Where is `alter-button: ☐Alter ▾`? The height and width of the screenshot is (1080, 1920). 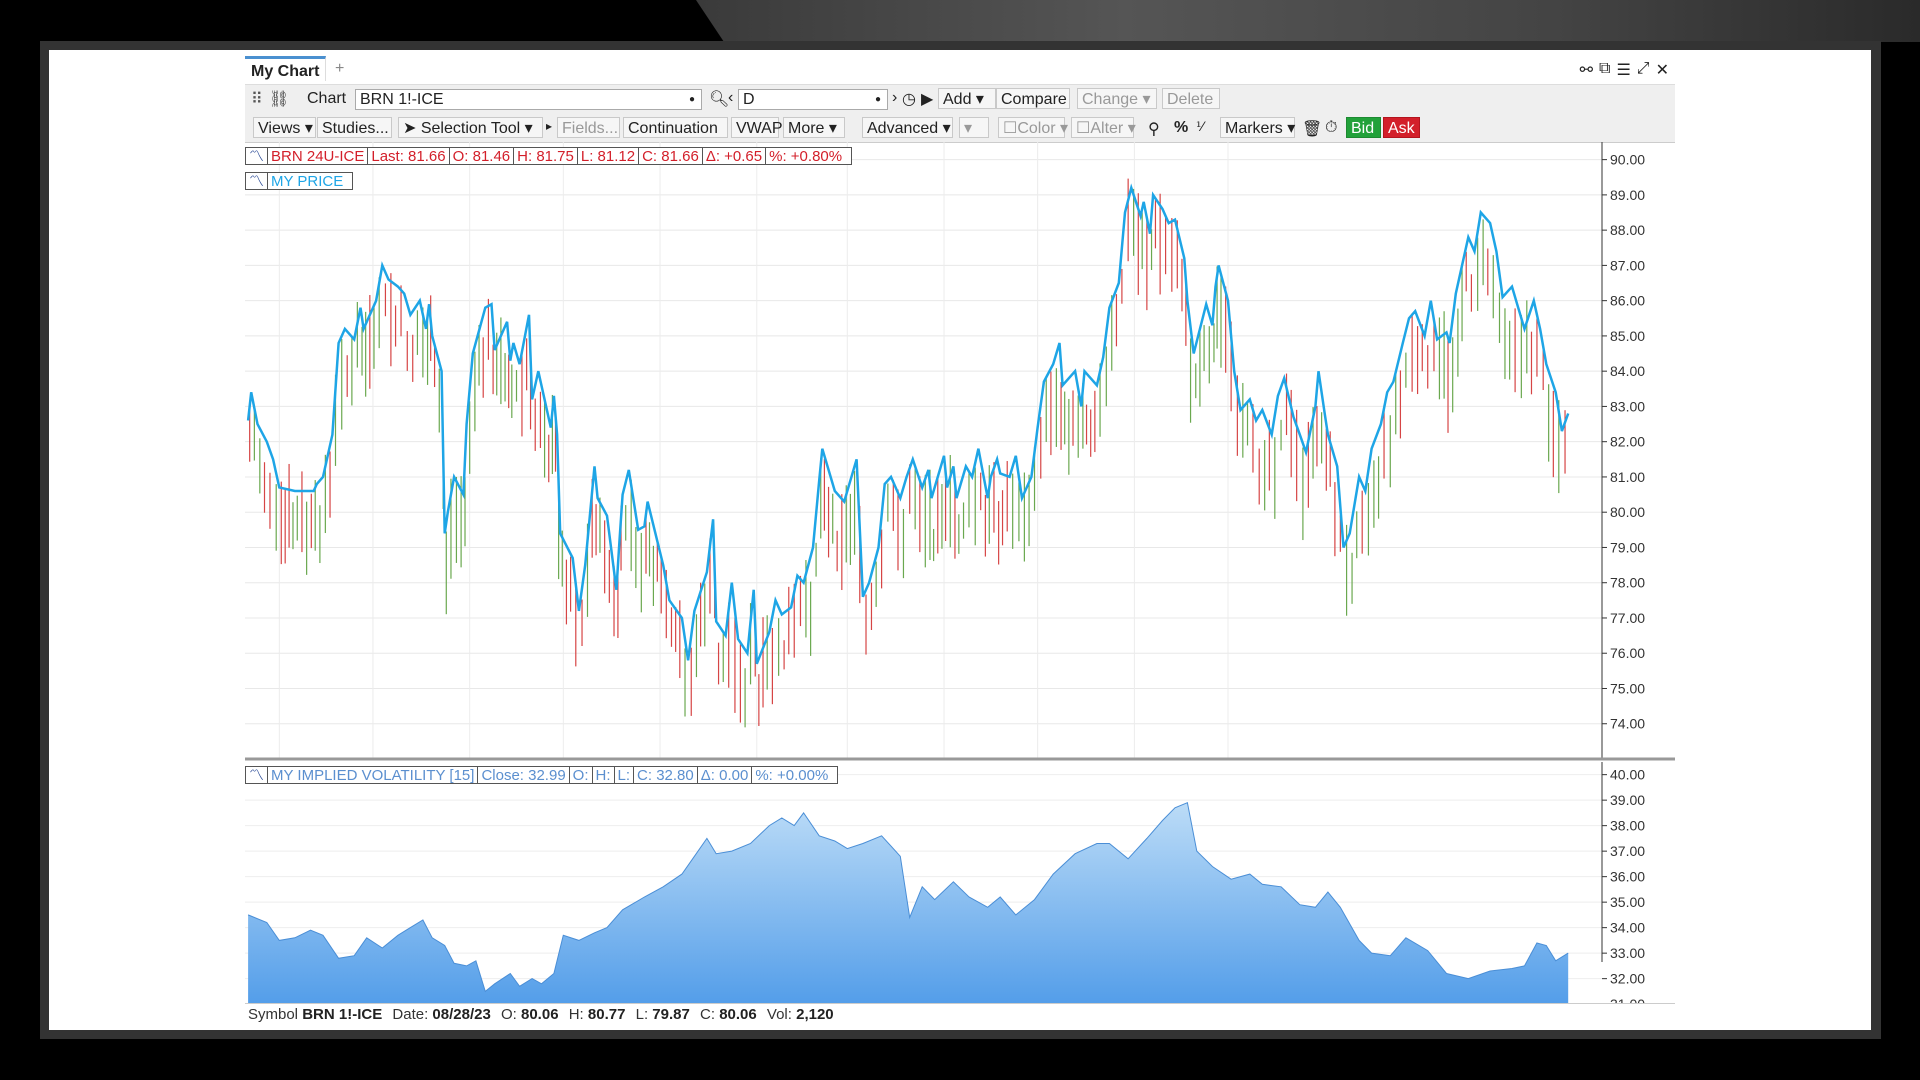 alter-button: ☐Alter ▾ is located at coordinates (1103, 127).